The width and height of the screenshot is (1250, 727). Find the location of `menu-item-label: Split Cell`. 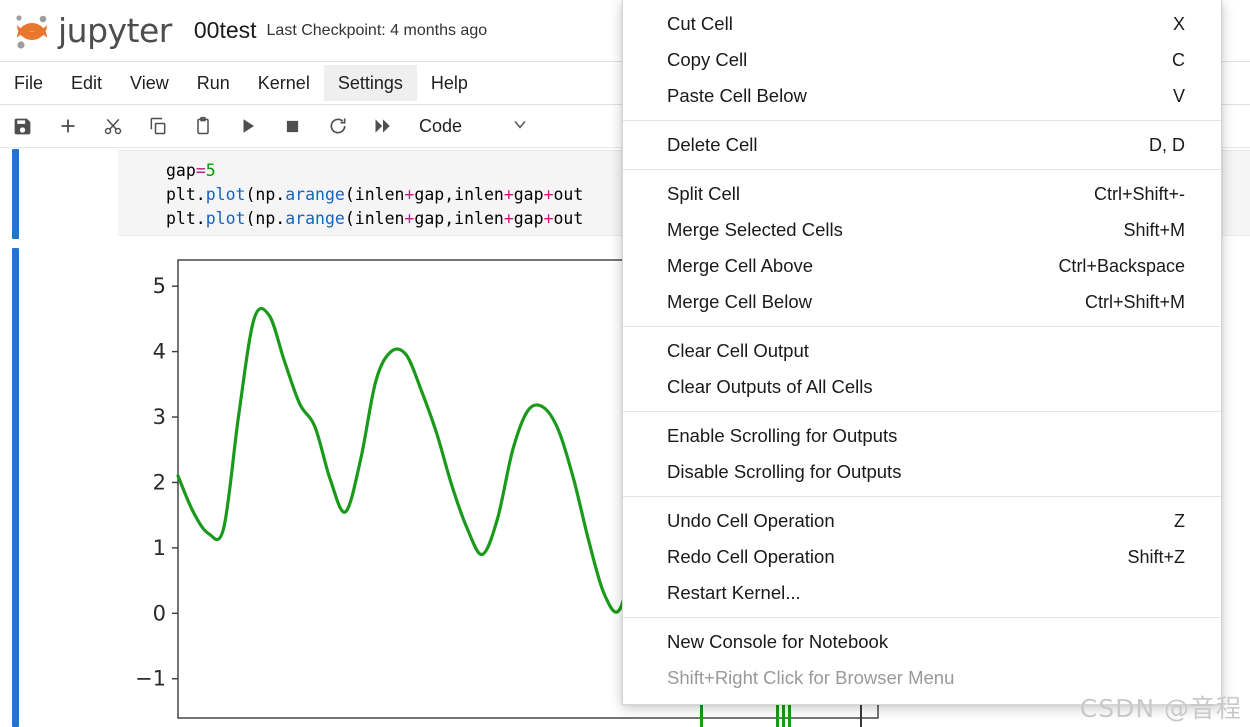

menu-item-label: Split Cell is located at coordinates (703, 193).